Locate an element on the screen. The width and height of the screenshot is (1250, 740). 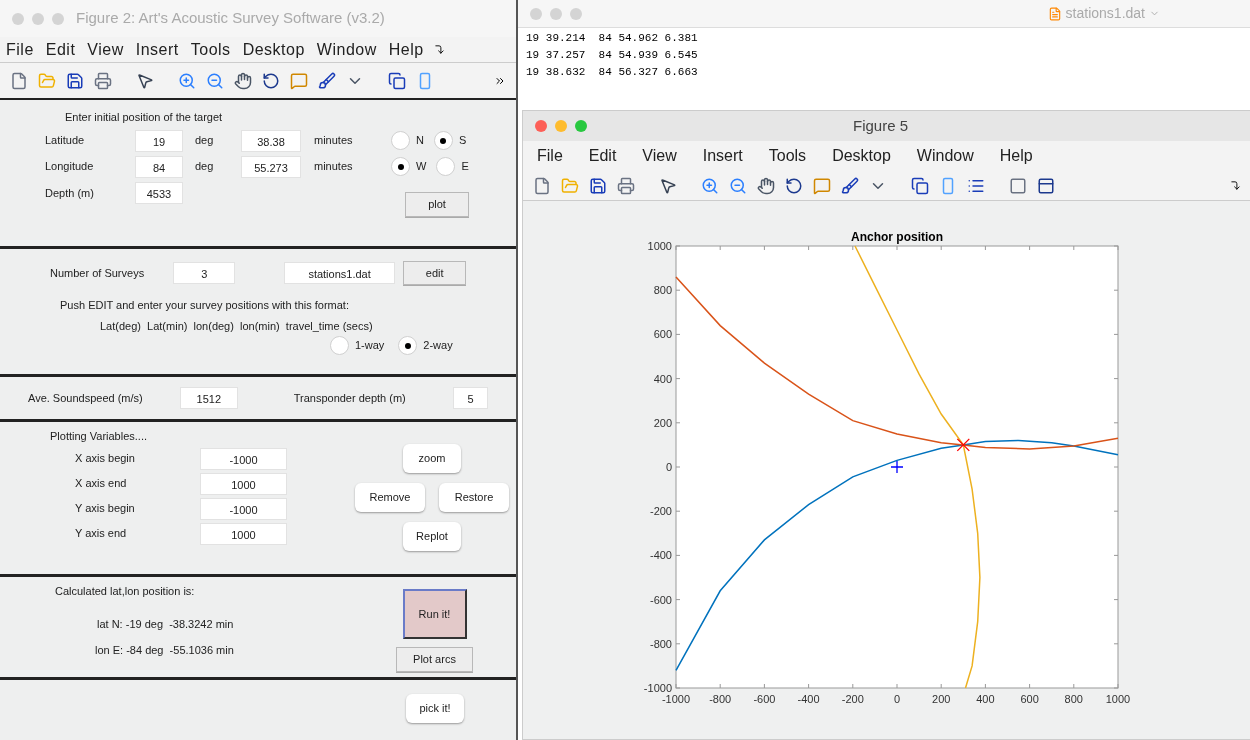
pick-button: pick it! is located at coordinates (435, 708).